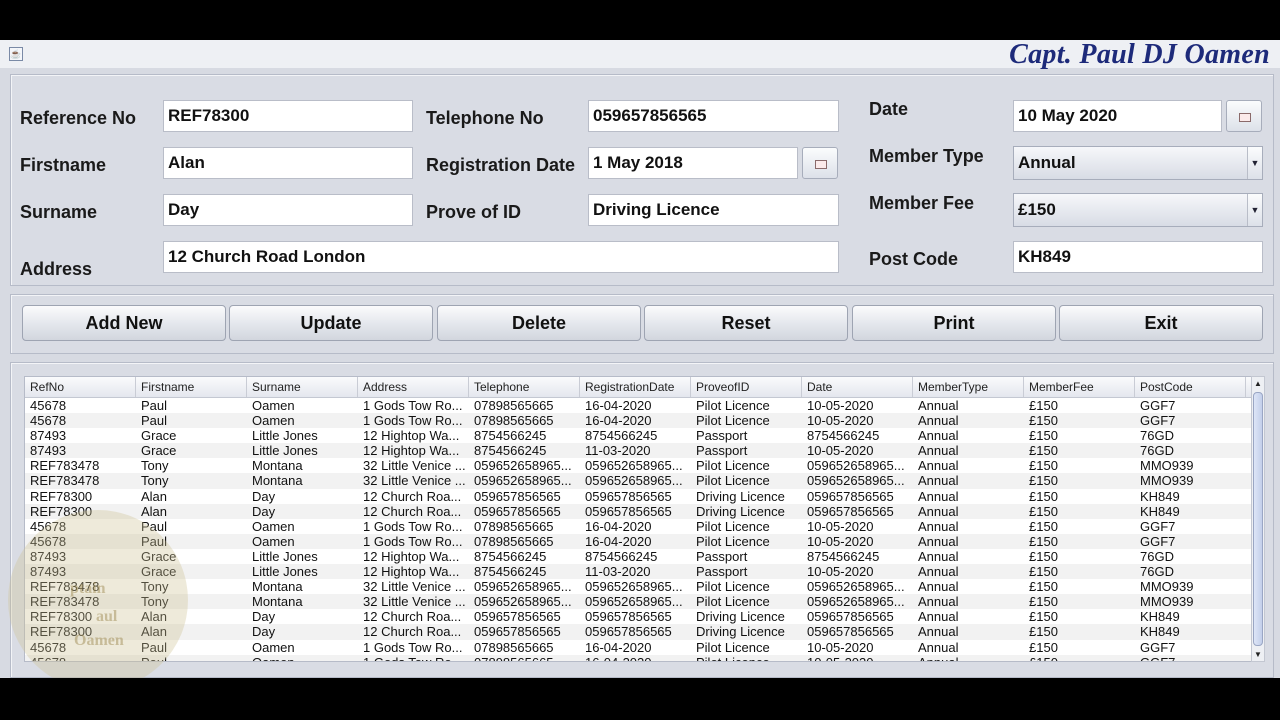 The width and height of the screenshot is (1280, 720). Describe the element at coordinates (191, 387) in the screenshot. I see `column-header-firstname: Firstname` at that location.